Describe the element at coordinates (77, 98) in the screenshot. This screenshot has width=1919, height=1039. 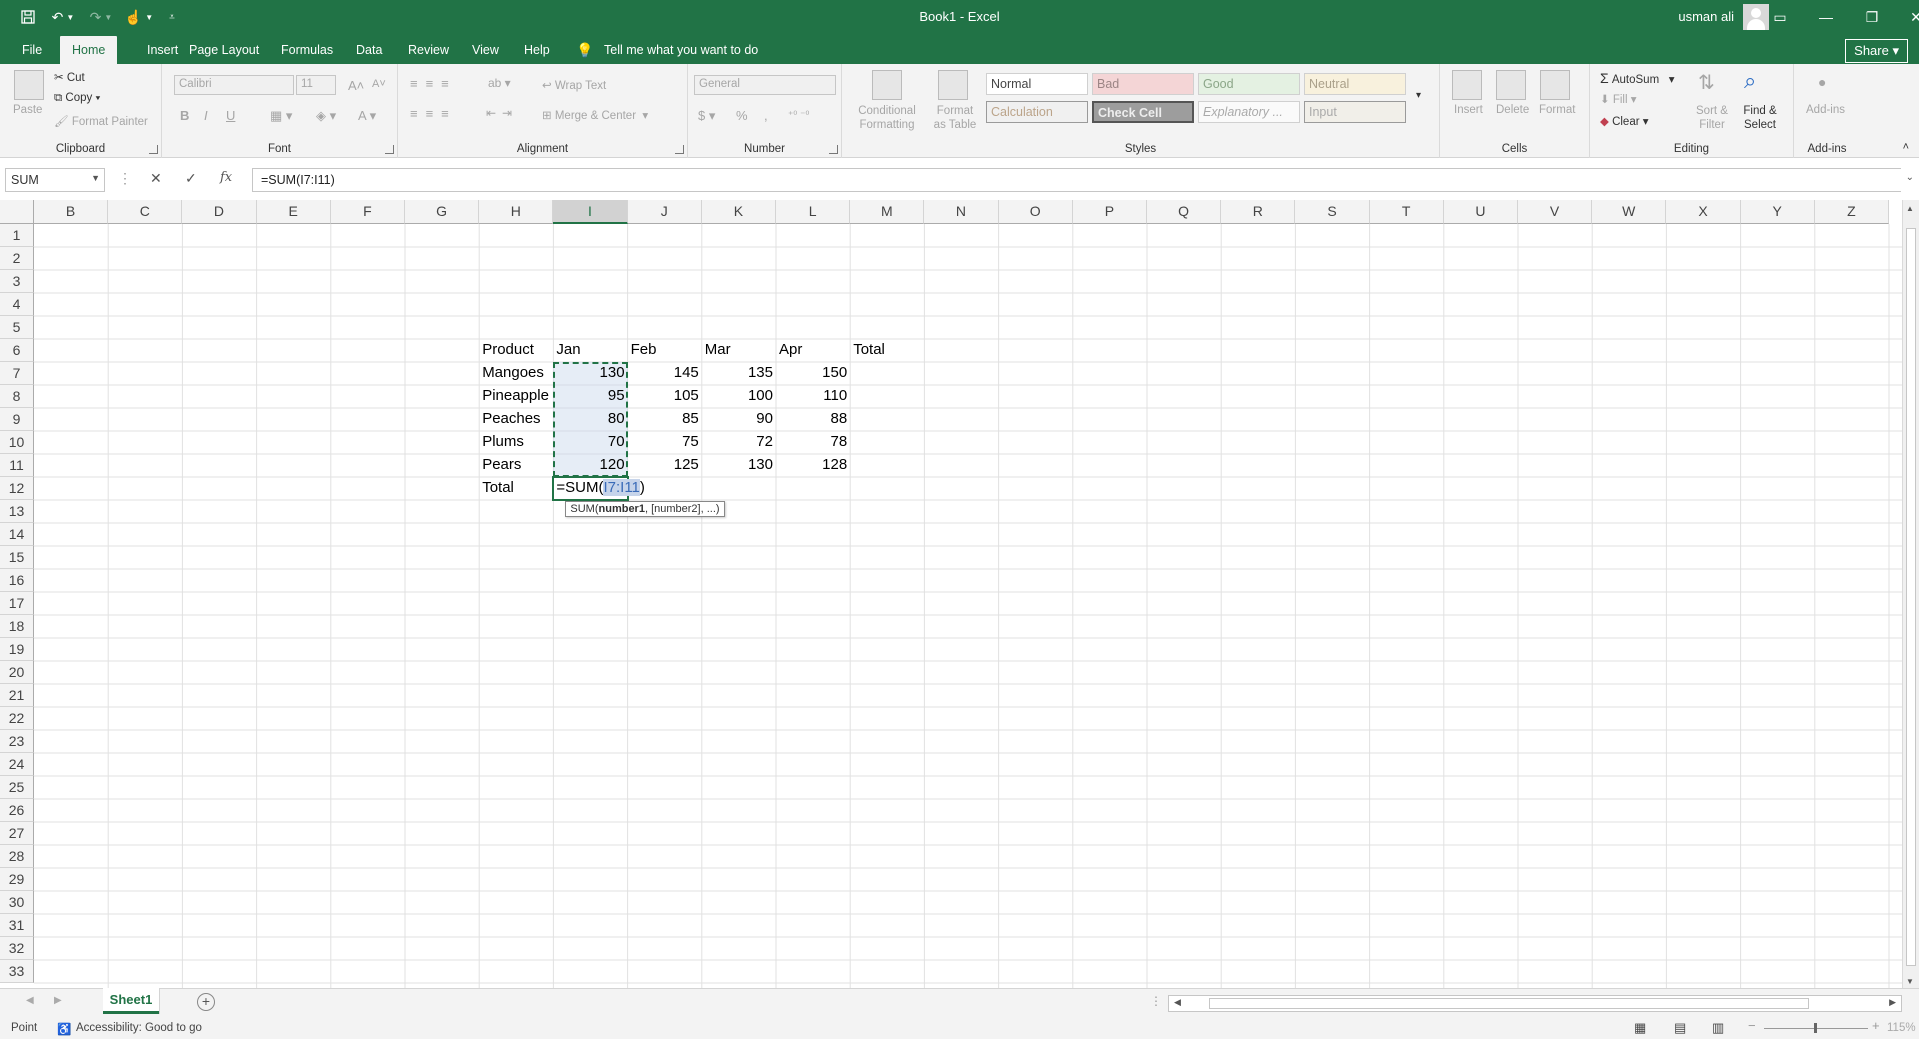
I see `copy-button: ⧉ Copy ▾` at that location.